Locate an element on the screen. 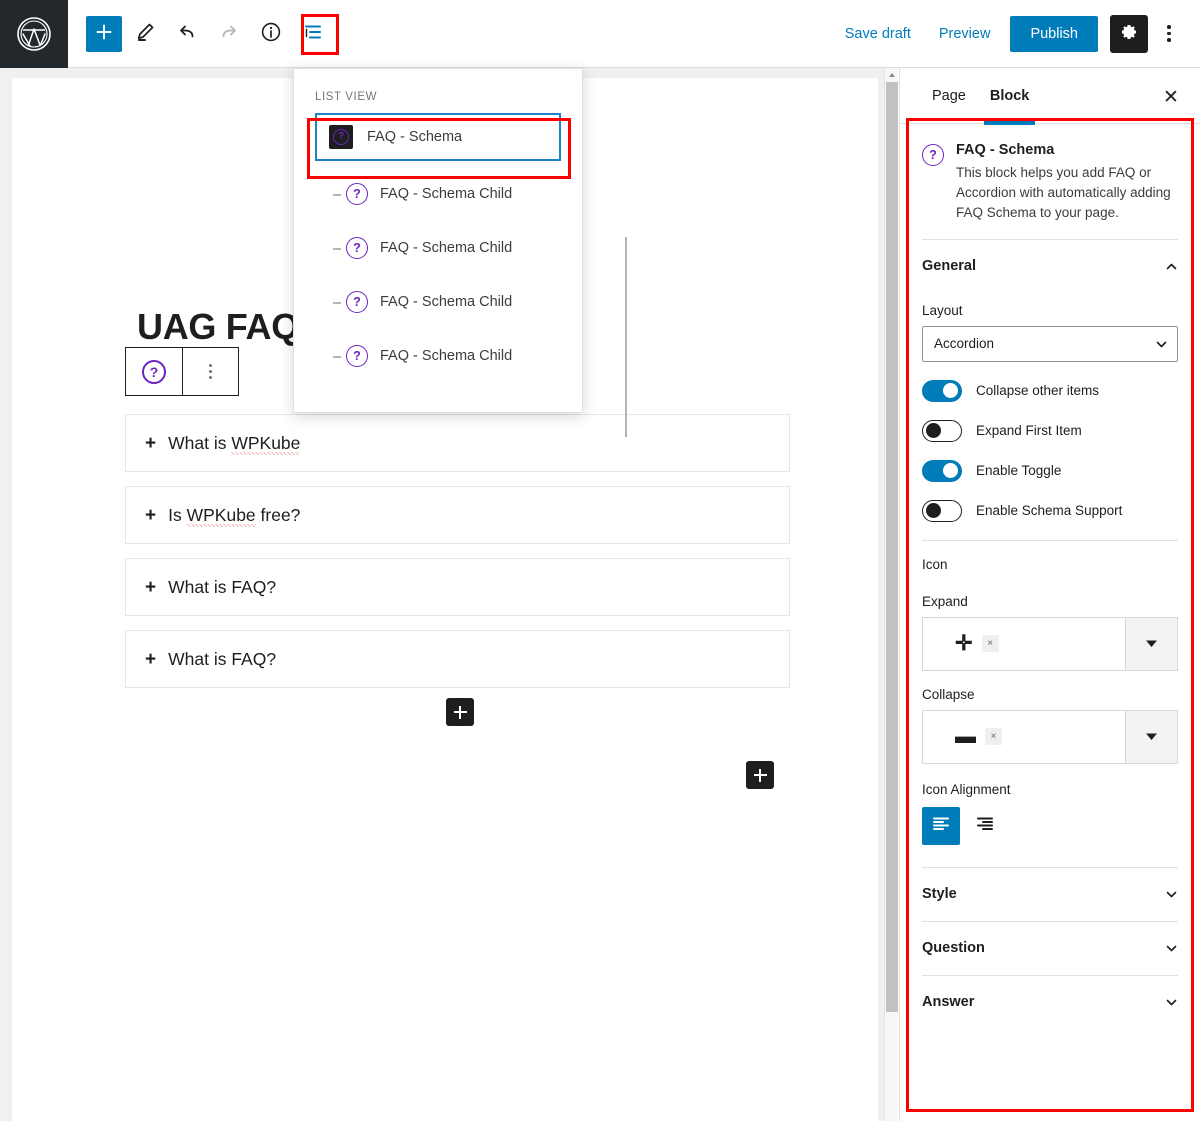 The height and width of the screenshot is (1121, 1200). list-view-parent-wrapper: ? FAQ - Schema is located at coordinates (438, 137).